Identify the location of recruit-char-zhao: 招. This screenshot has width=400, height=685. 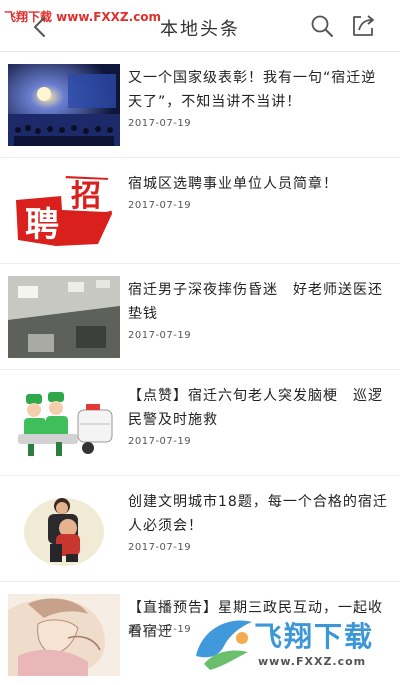
(86, 196).